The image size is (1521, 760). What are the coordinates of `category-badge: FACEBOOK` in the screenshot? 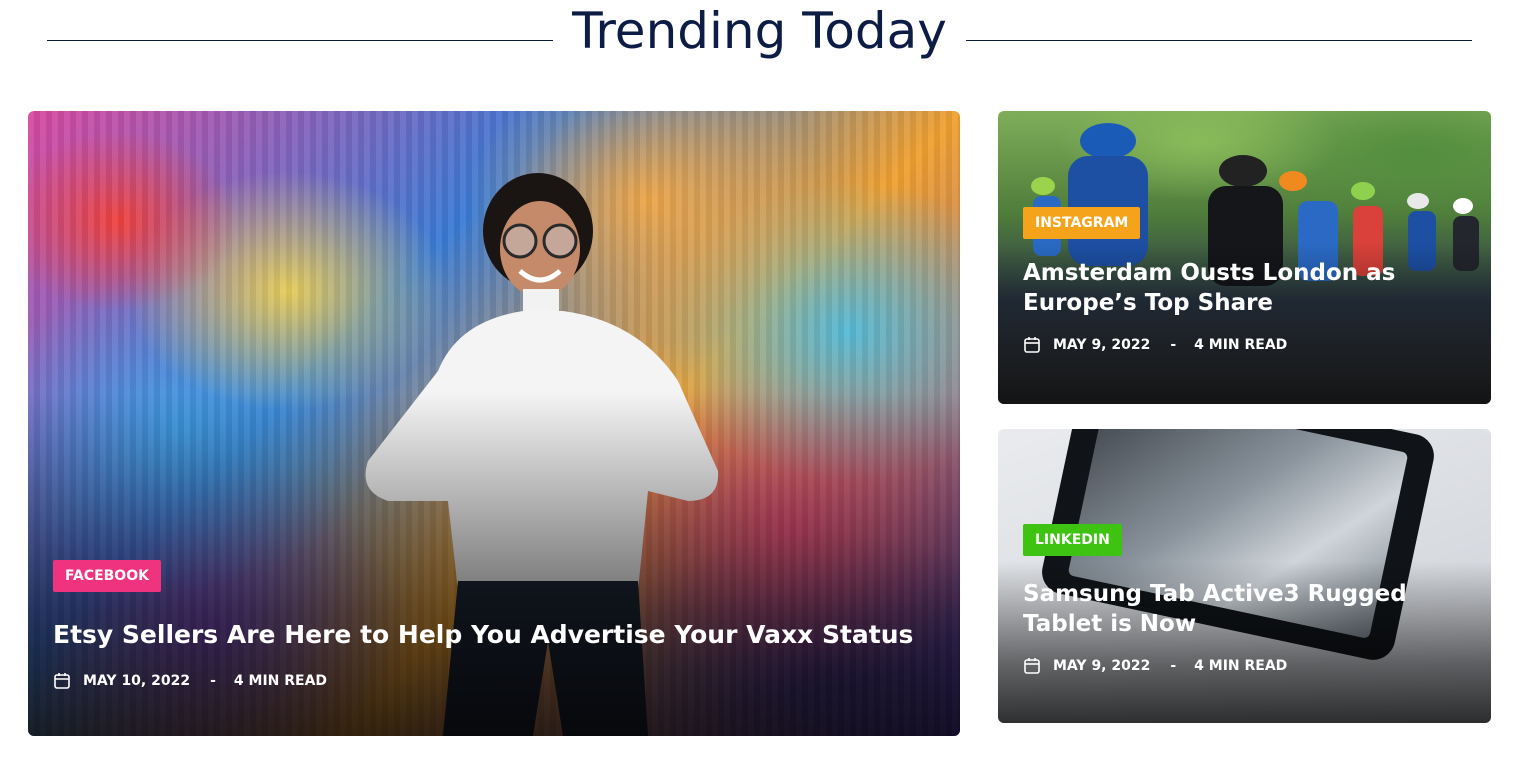 It's located at (107, 576).